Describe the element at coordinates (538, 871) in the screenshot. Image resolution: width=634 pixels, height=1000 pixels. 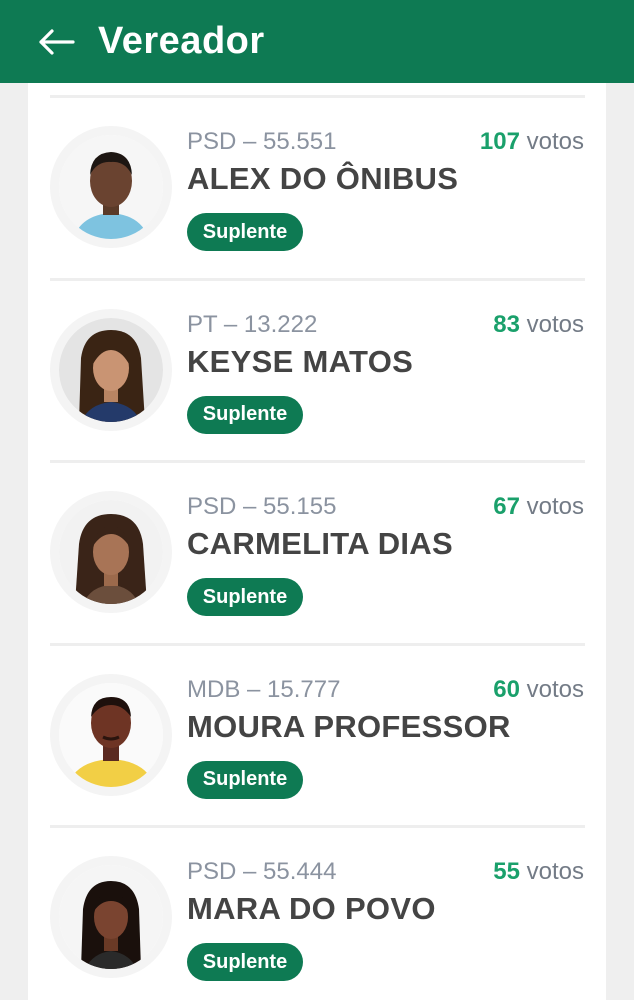
I see `vote-count: 55 votos` at that location.